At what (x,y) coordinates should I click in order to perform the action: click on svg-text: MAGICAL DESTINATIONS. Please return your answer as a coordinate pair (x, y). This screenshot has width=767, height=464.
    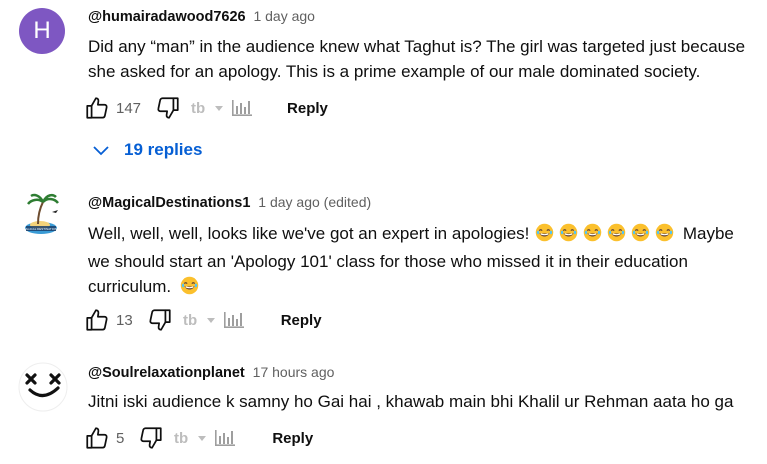
    Looking at the image, I should click on (41, 229).